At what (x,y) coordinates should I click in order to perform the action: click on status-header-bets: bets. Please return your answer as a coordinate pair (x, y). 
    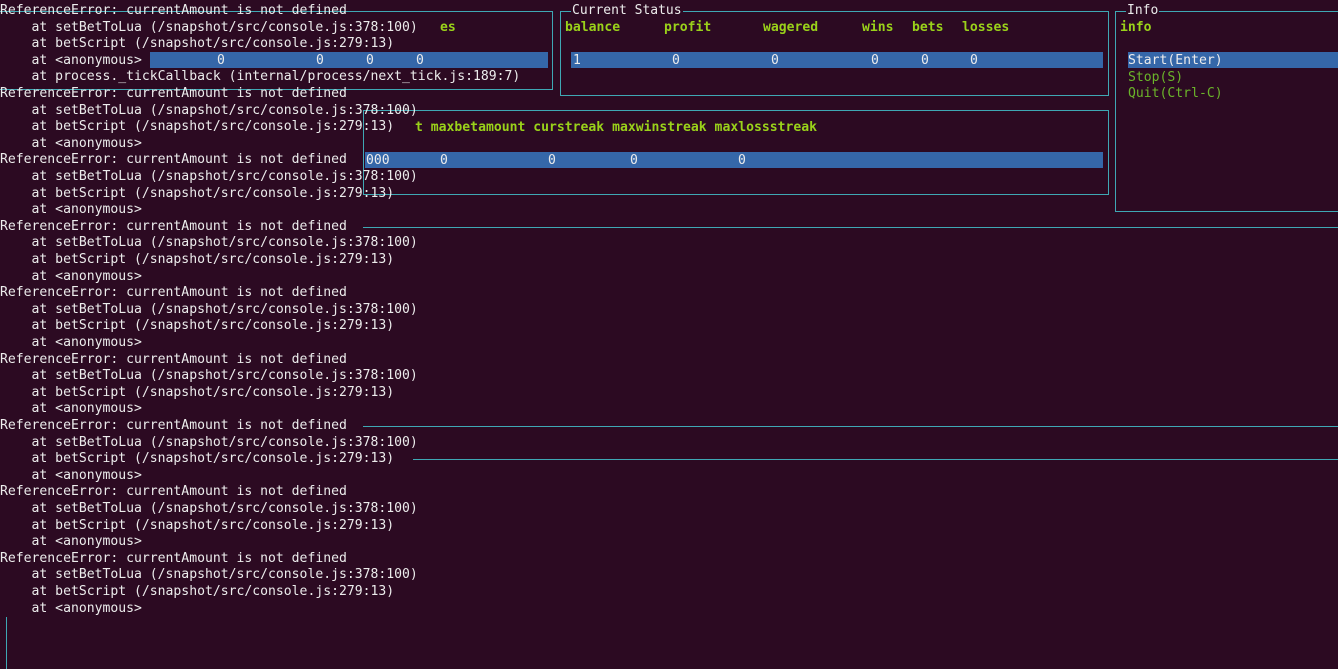
    Looking at the image, I should click on (928, 27).